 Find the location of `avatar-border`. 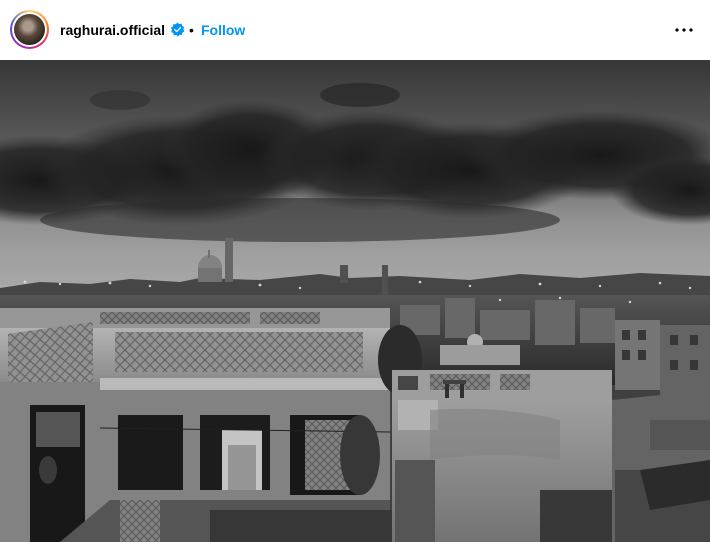

avatar-border is located at coordinates (29, 29).